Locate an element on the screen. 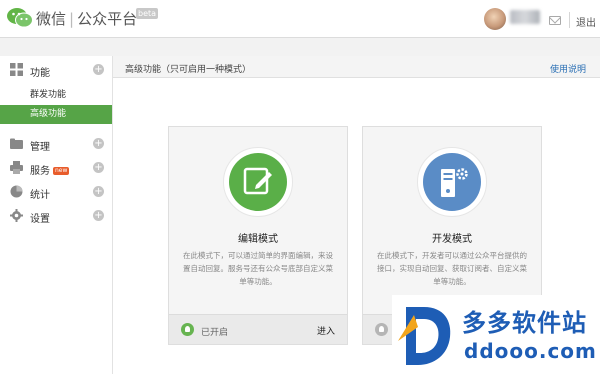  sidebar-group-service: 服务 new + is located at coordinates (56, 168).